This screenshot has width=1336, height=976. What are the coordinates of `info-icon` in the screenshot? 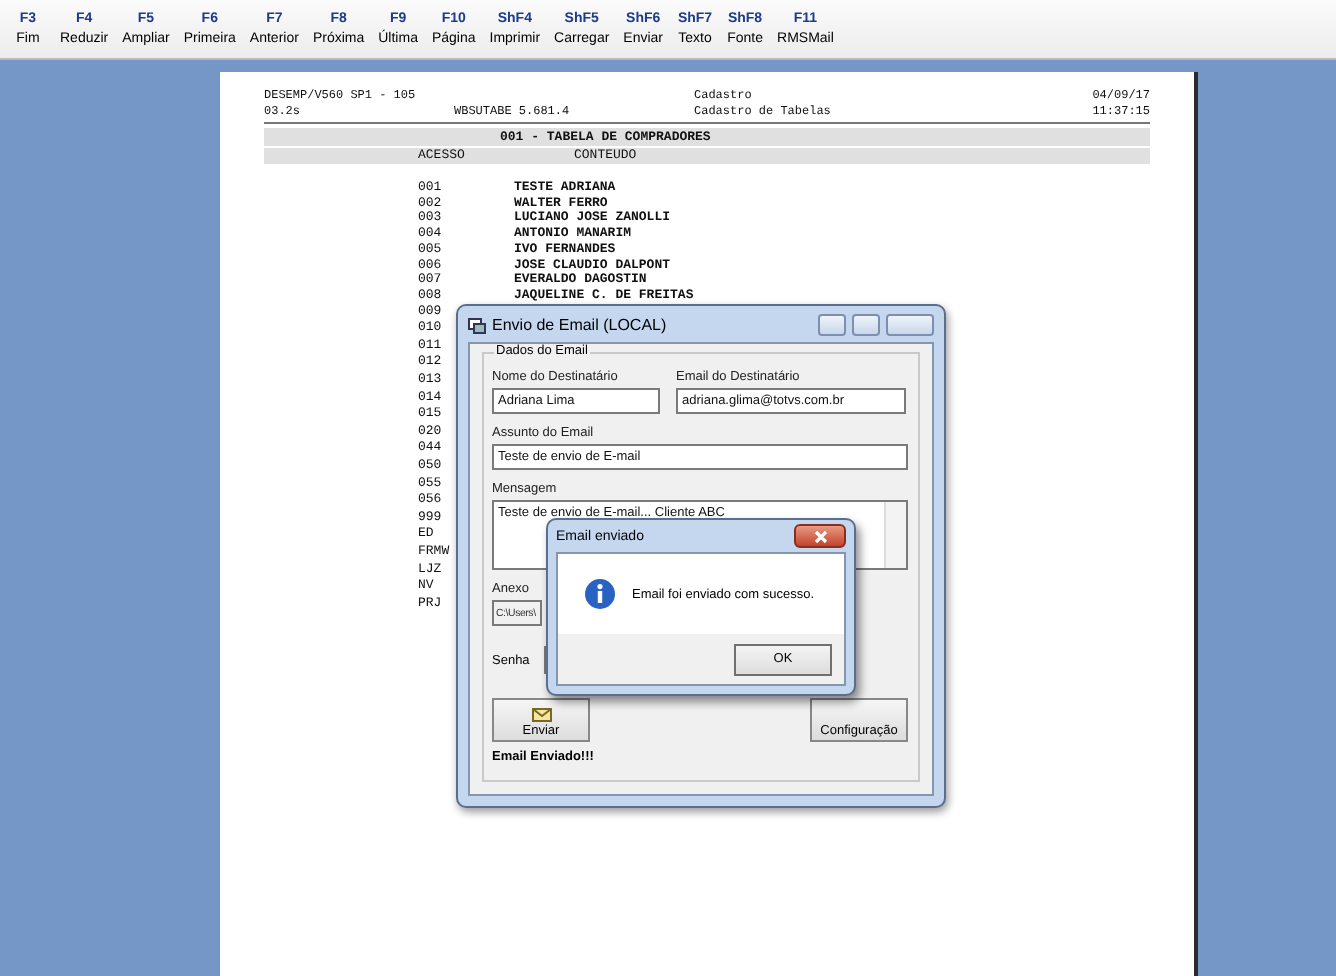 It's located at (600, 594).